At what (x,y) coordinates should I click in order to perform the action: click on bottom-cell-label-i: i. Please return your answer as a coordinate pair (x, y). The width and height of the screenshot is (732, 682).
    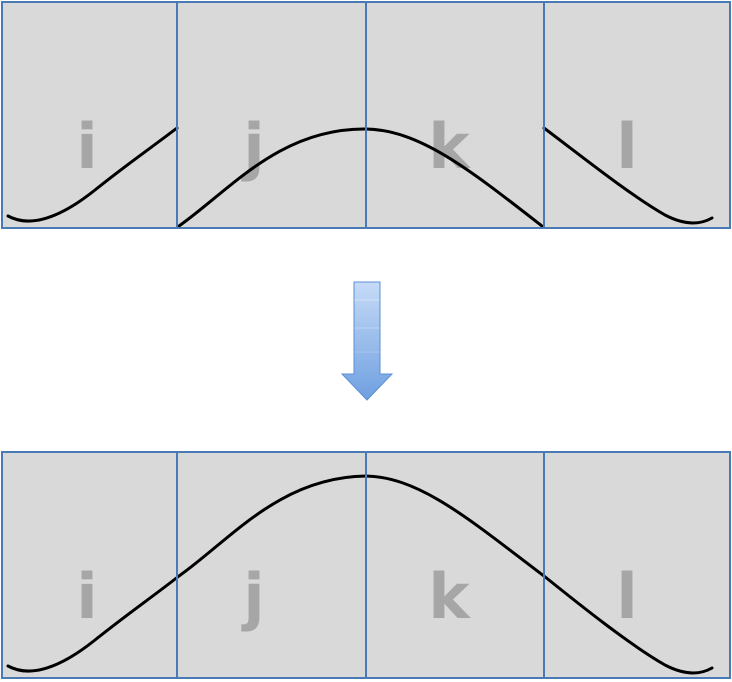
    Looking at the image, I should click on (86, 596).